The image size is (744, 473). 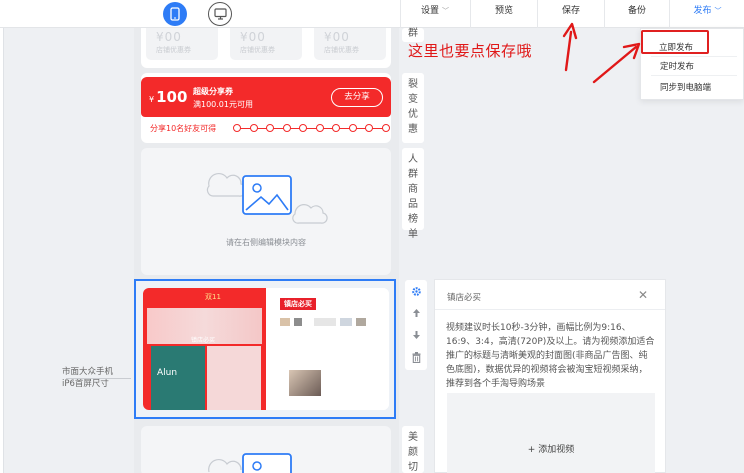 I want to click on side-tab-char: 人, so click(x=413, y=159).